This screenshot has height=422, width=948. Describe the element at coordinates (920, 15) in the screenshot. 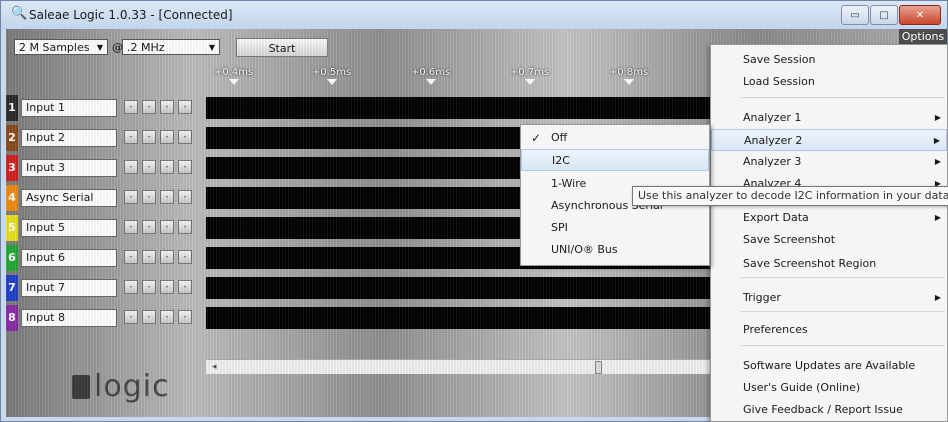

I see `close-button: ✕` at that location.